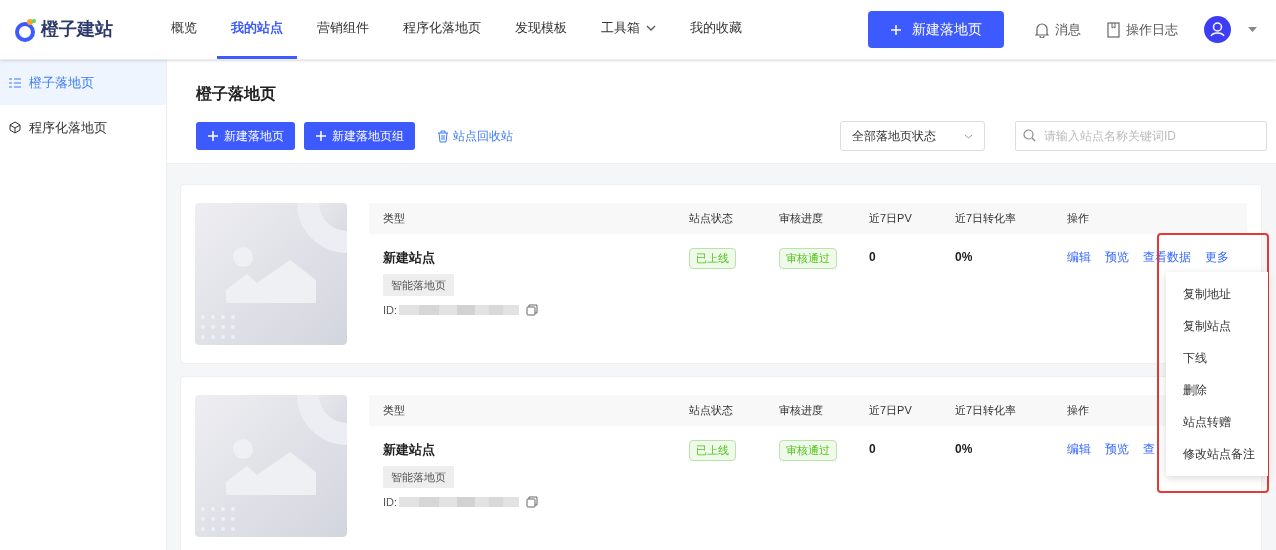 This screenshot has width=1276, height=550. I want to click on nav-tab: 工具箱, so click(628, 29).